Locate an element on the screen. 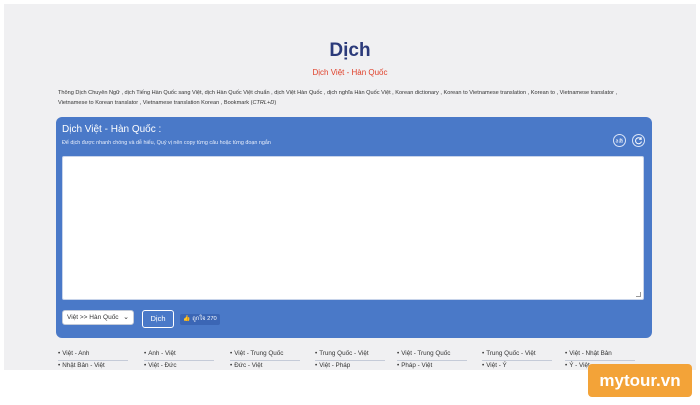  lang-link: Việt - Đức is located at coordinates (160, 365).